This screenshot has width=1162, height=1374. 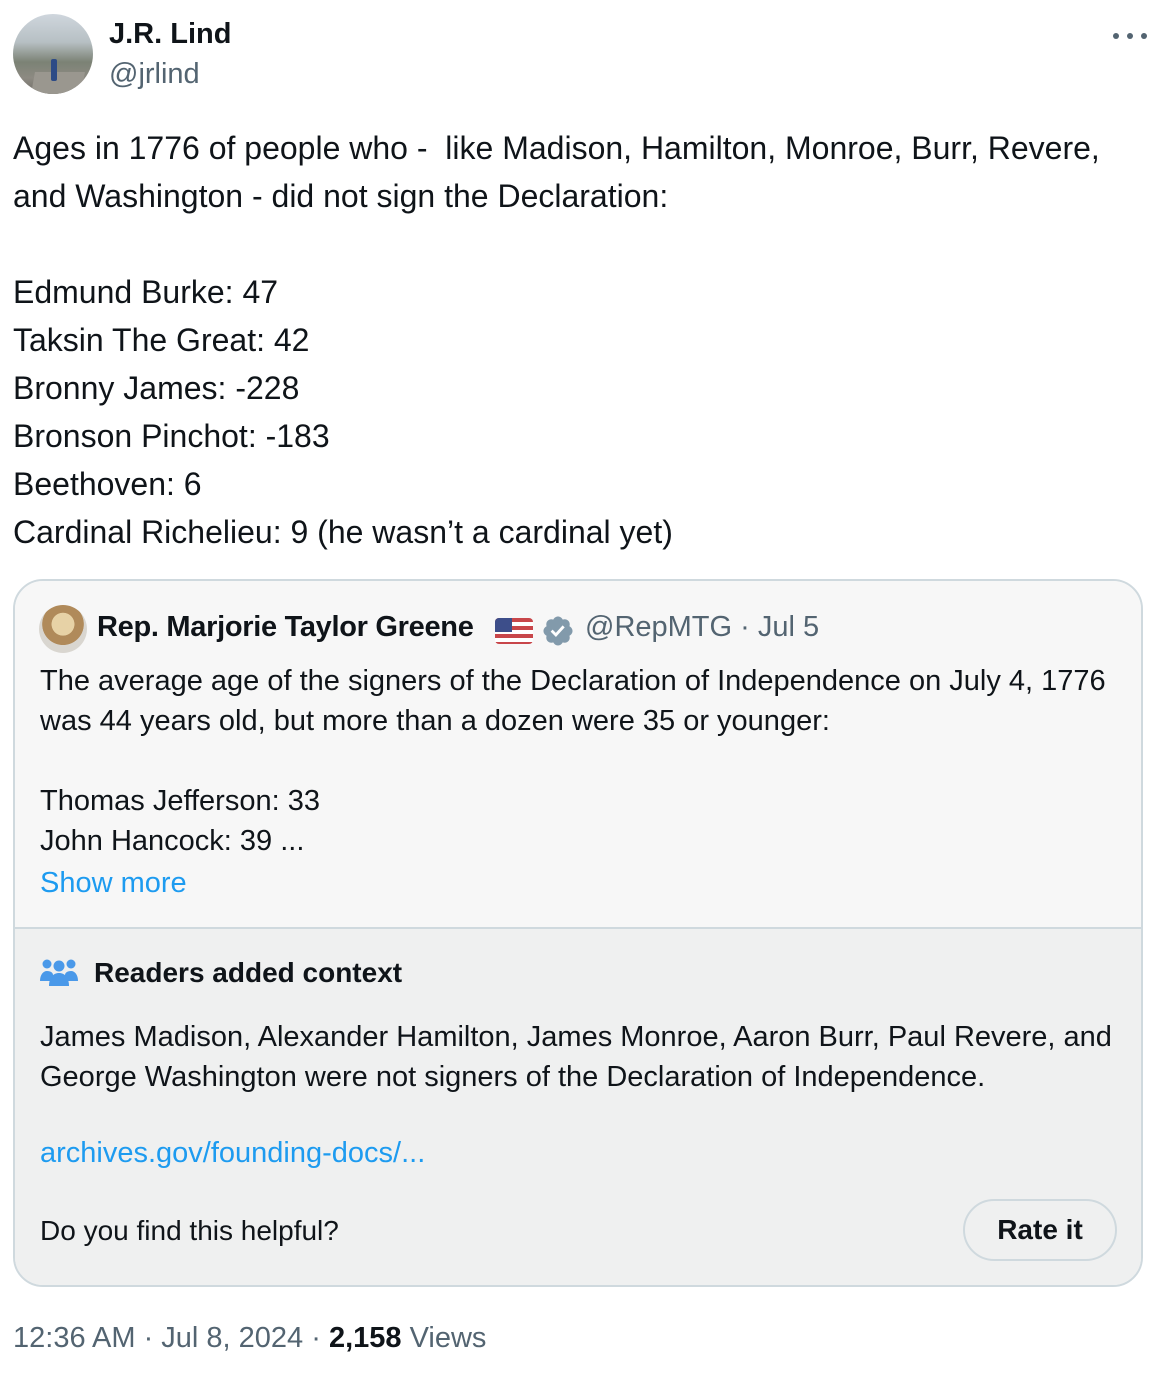 I want to click on tweet-timestamp: 12:36 AM · Jul 8, 2024 ·, so click(x=171, y=1338).